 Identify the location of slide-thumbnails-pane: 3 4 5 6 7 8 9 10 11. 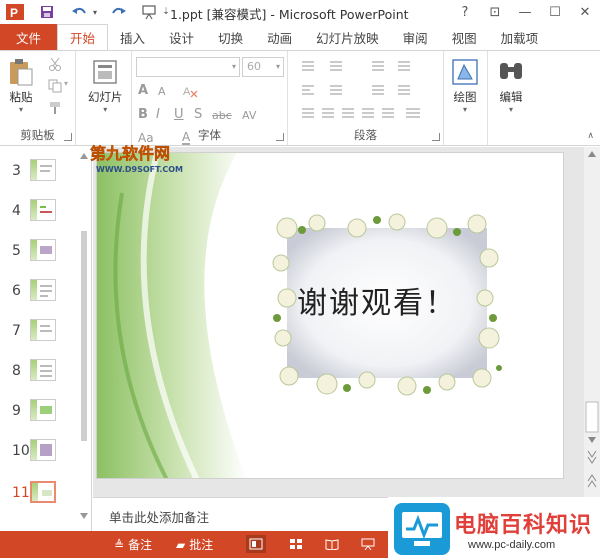
(46, 339).